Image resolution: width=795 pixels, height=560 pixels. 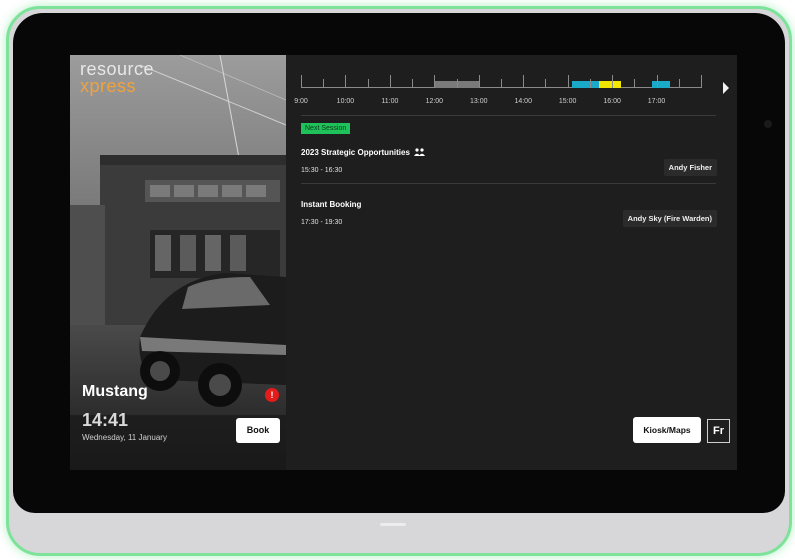 What do you see at coordinates (345, 101) in the screenshot?
I see `hour-label: 10:00` at bounding box center [345, 101].